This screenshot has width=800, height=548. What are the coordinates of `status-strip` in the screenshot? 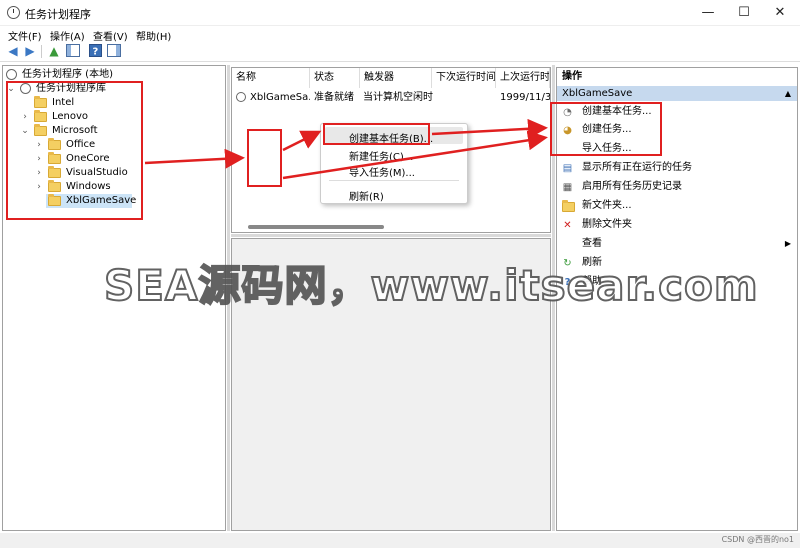 It's located at (400, 540).